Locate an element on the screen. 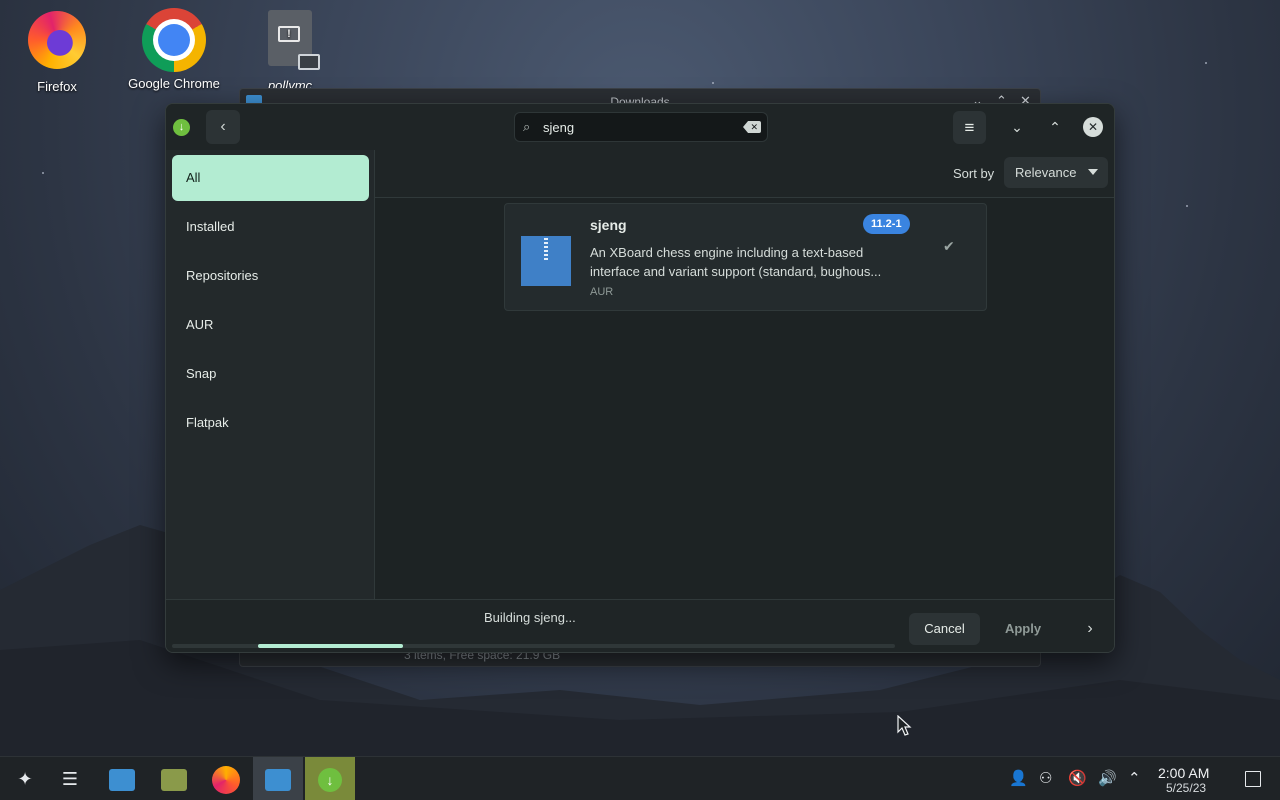  settings-sliders-icon: ☰ is located at coordinates (70, 779).